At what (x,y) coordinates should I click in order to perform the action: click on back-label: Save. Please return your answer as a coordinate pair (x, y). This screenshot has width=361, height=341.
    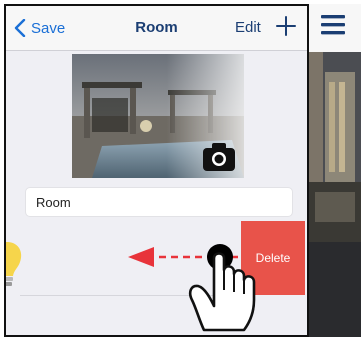
    Looking at the image, I should click on (48, 28).